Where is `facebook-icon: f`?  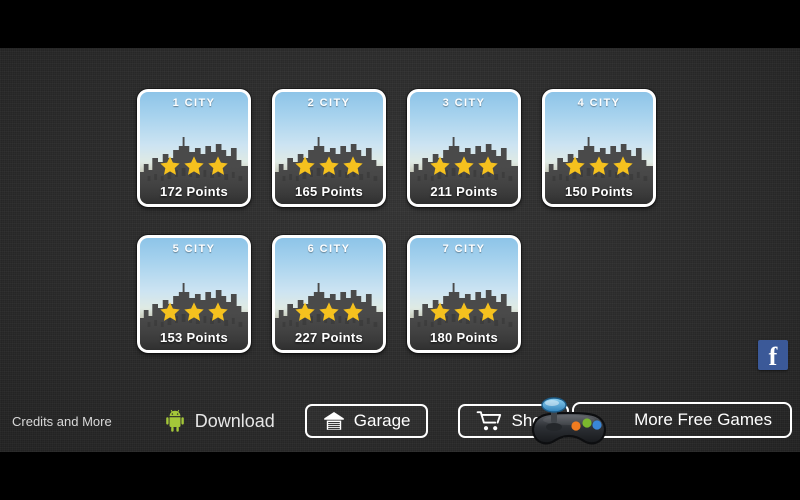
facebook-icon: f is located at coordinates (773, 356).